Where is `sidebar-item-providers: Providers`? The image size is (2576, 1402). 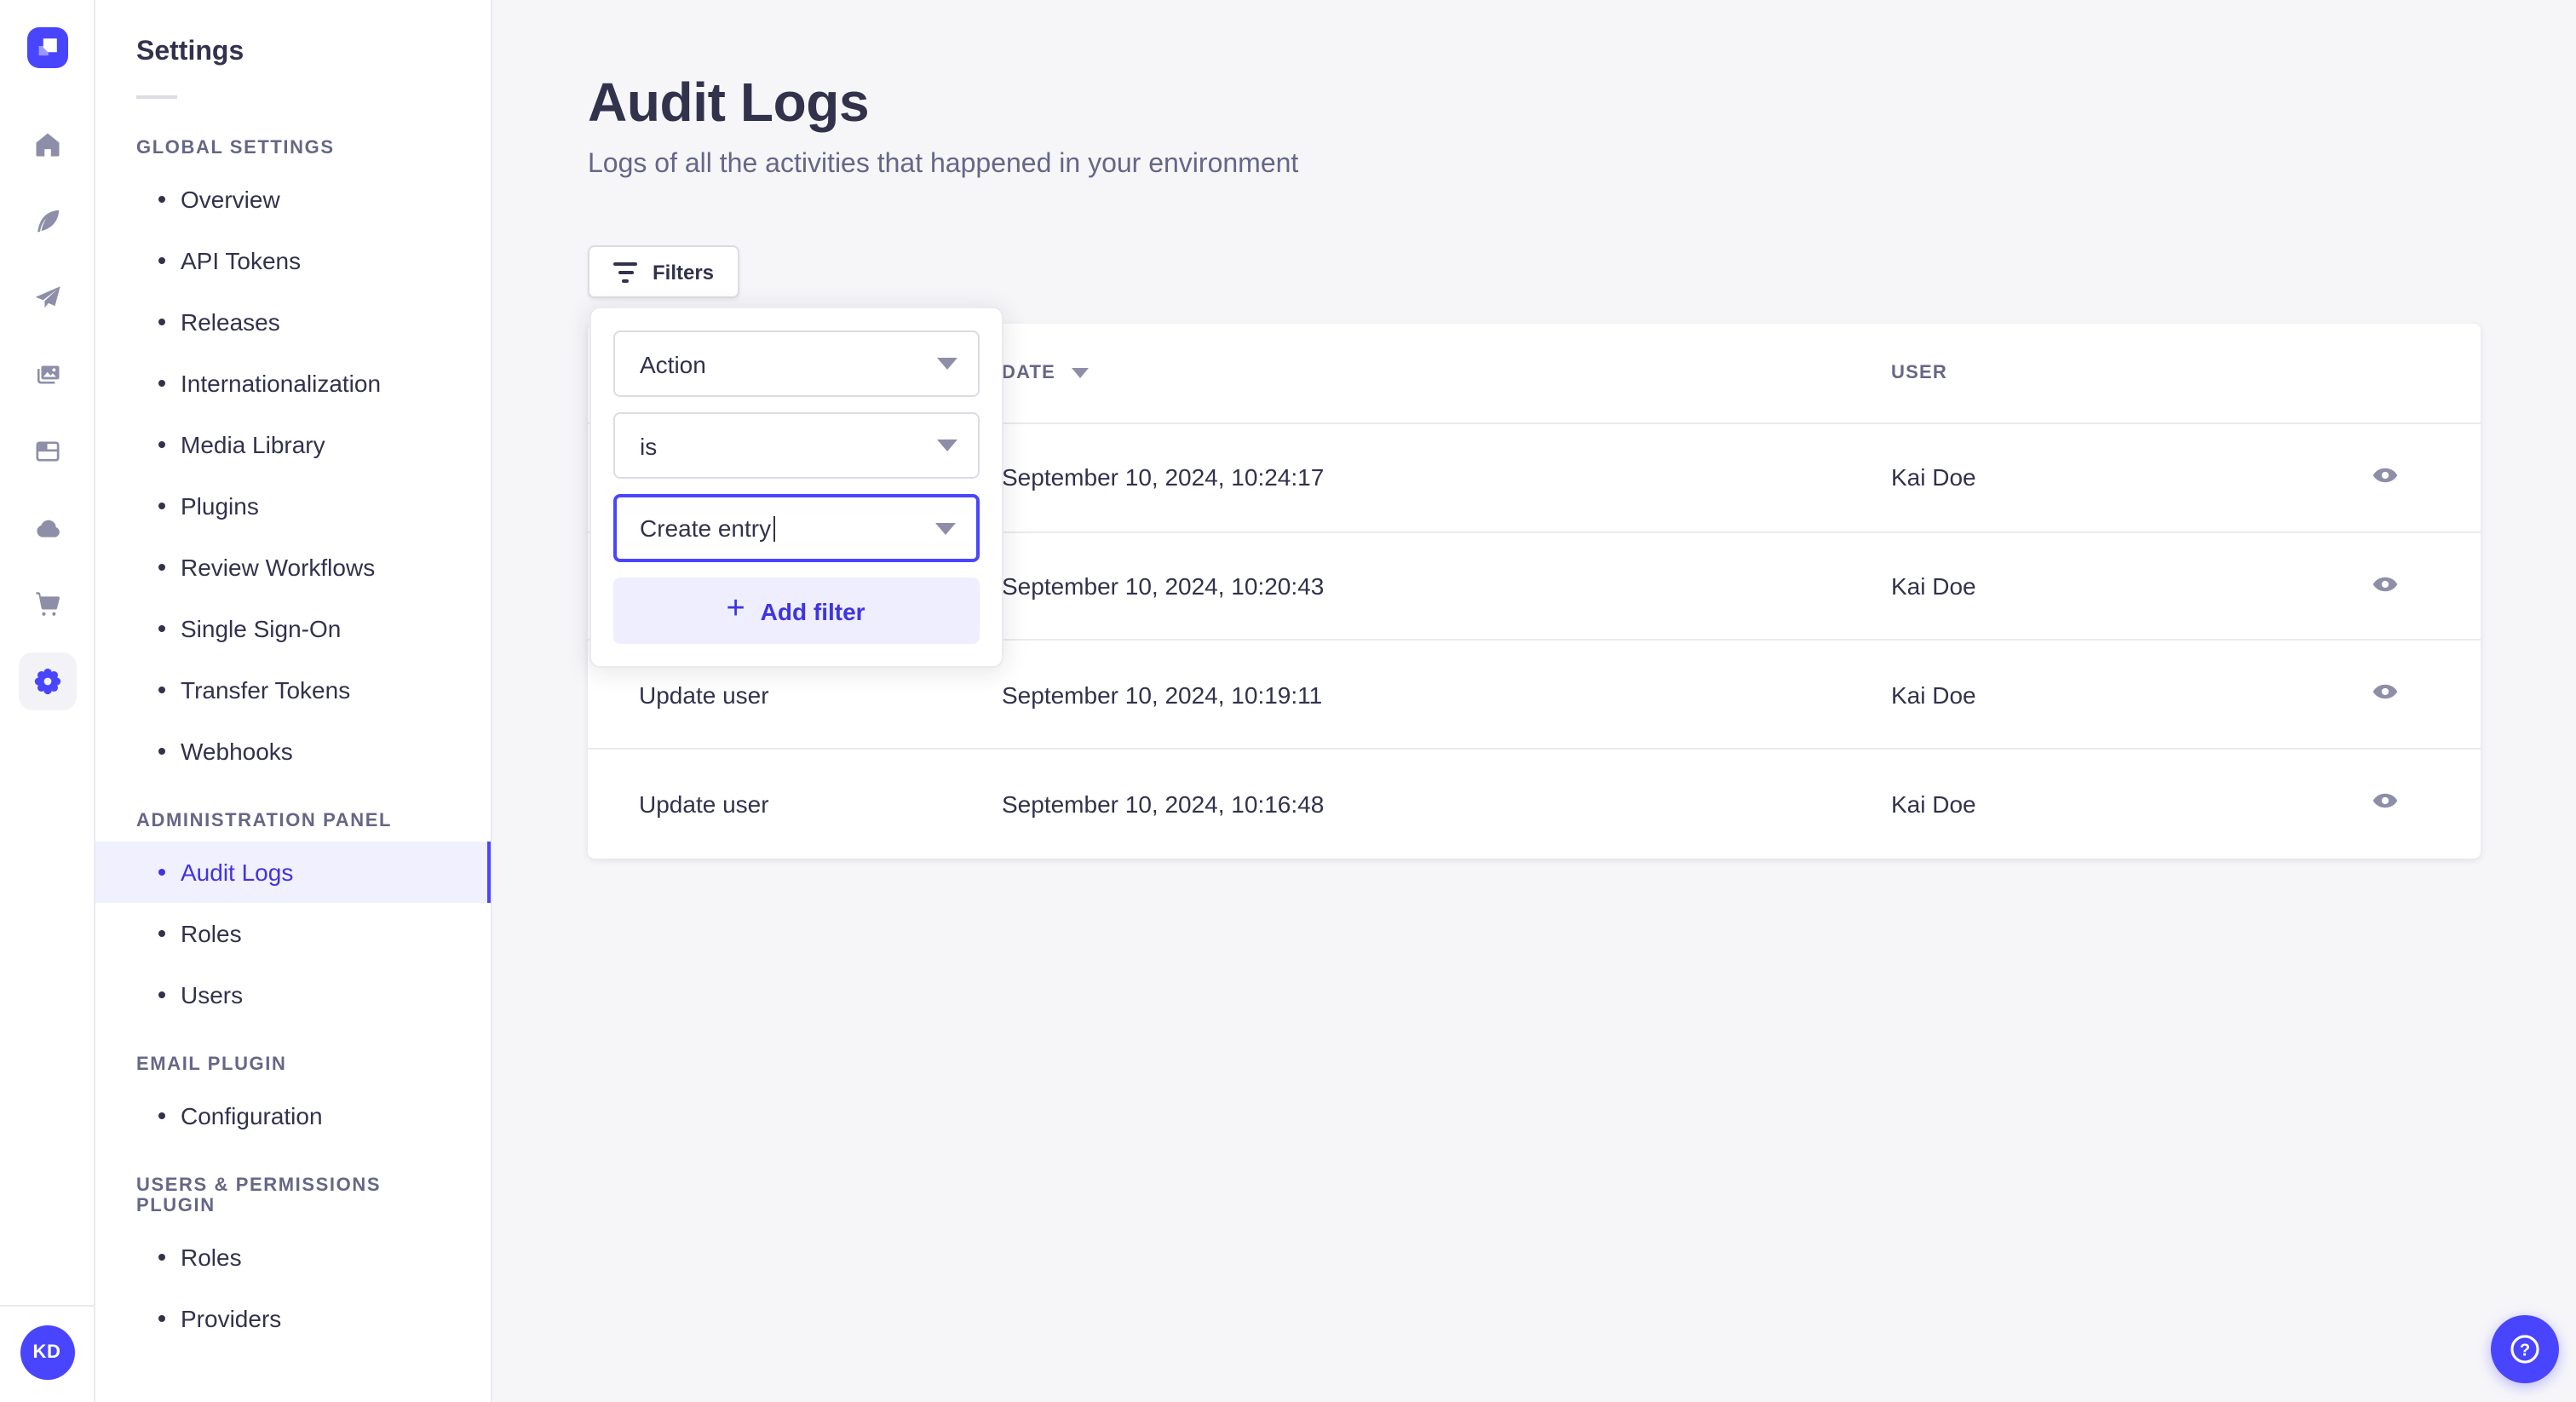
sidebar-item-providers: Providers is located at coordinates (293, 1318).